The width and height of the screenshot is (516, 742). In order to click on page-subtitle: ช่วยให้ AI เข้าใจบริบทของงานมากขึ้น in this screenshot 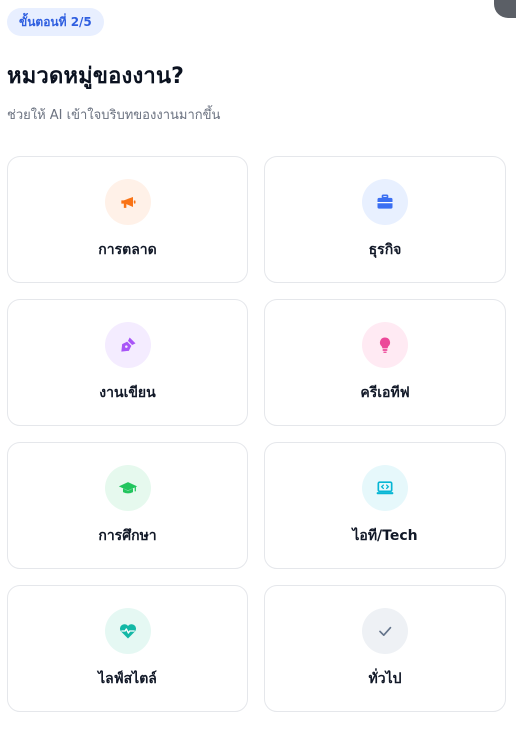, I will do `click(114, 115)`.